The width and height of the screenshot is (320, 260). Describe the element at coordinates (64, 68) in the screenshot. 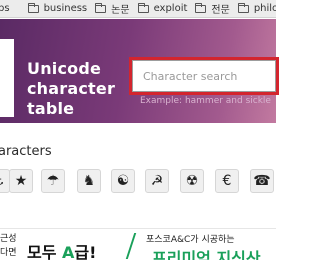

I see `site-title-line-1: Unicode` at that location.